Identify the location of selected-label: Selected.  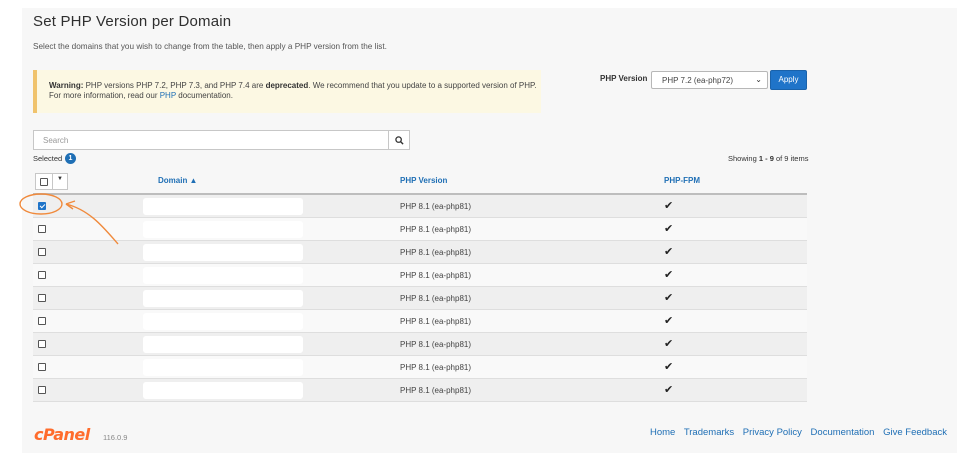
(48, 158).